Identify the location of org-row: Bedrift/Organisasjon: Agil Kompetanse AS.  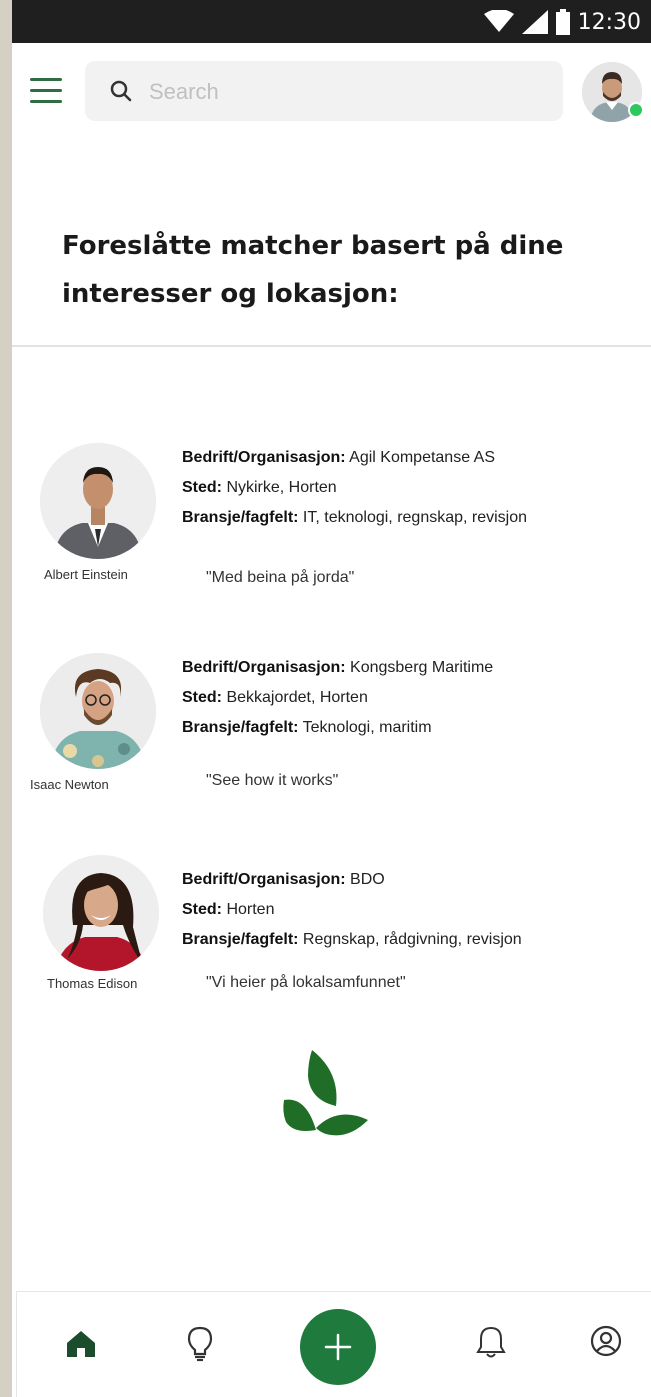
(354, 458).